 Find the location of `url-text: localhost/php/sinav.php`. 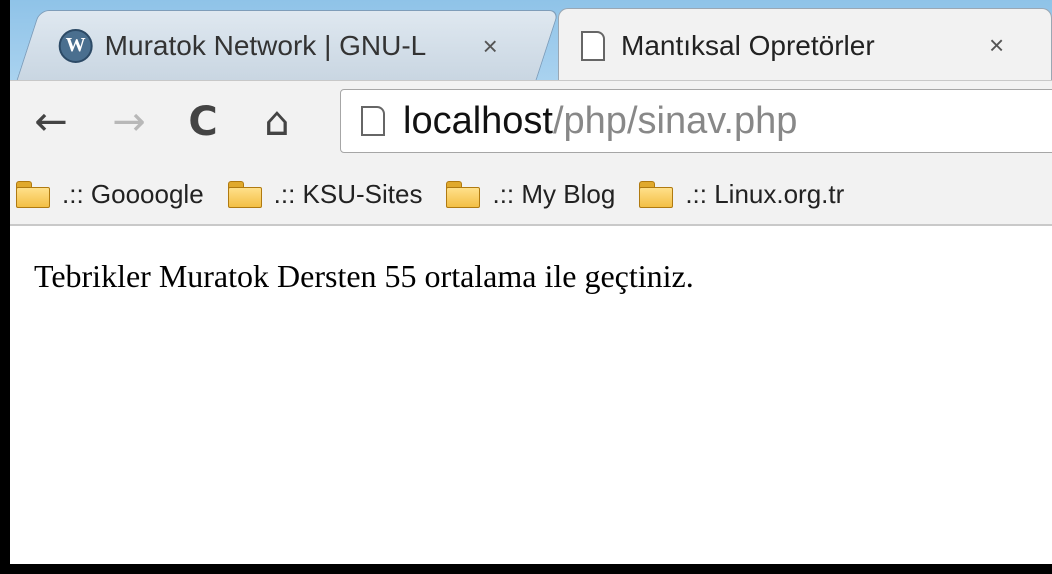

url-text: localhost/php/sinav.php is located at coordinates (600, 121).